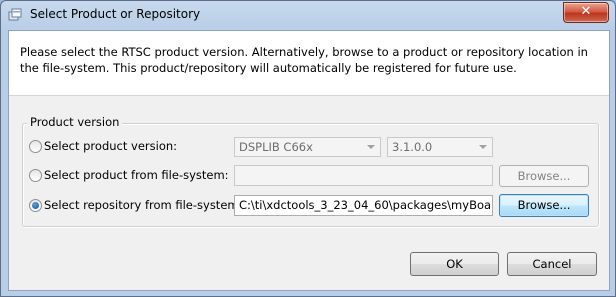 Image resolution: width=616 pixels, height=297 pixels. Describe the element at coordinates (115, 14) in the screenshot. I see `window-title: Select Product or Repository` at that location.